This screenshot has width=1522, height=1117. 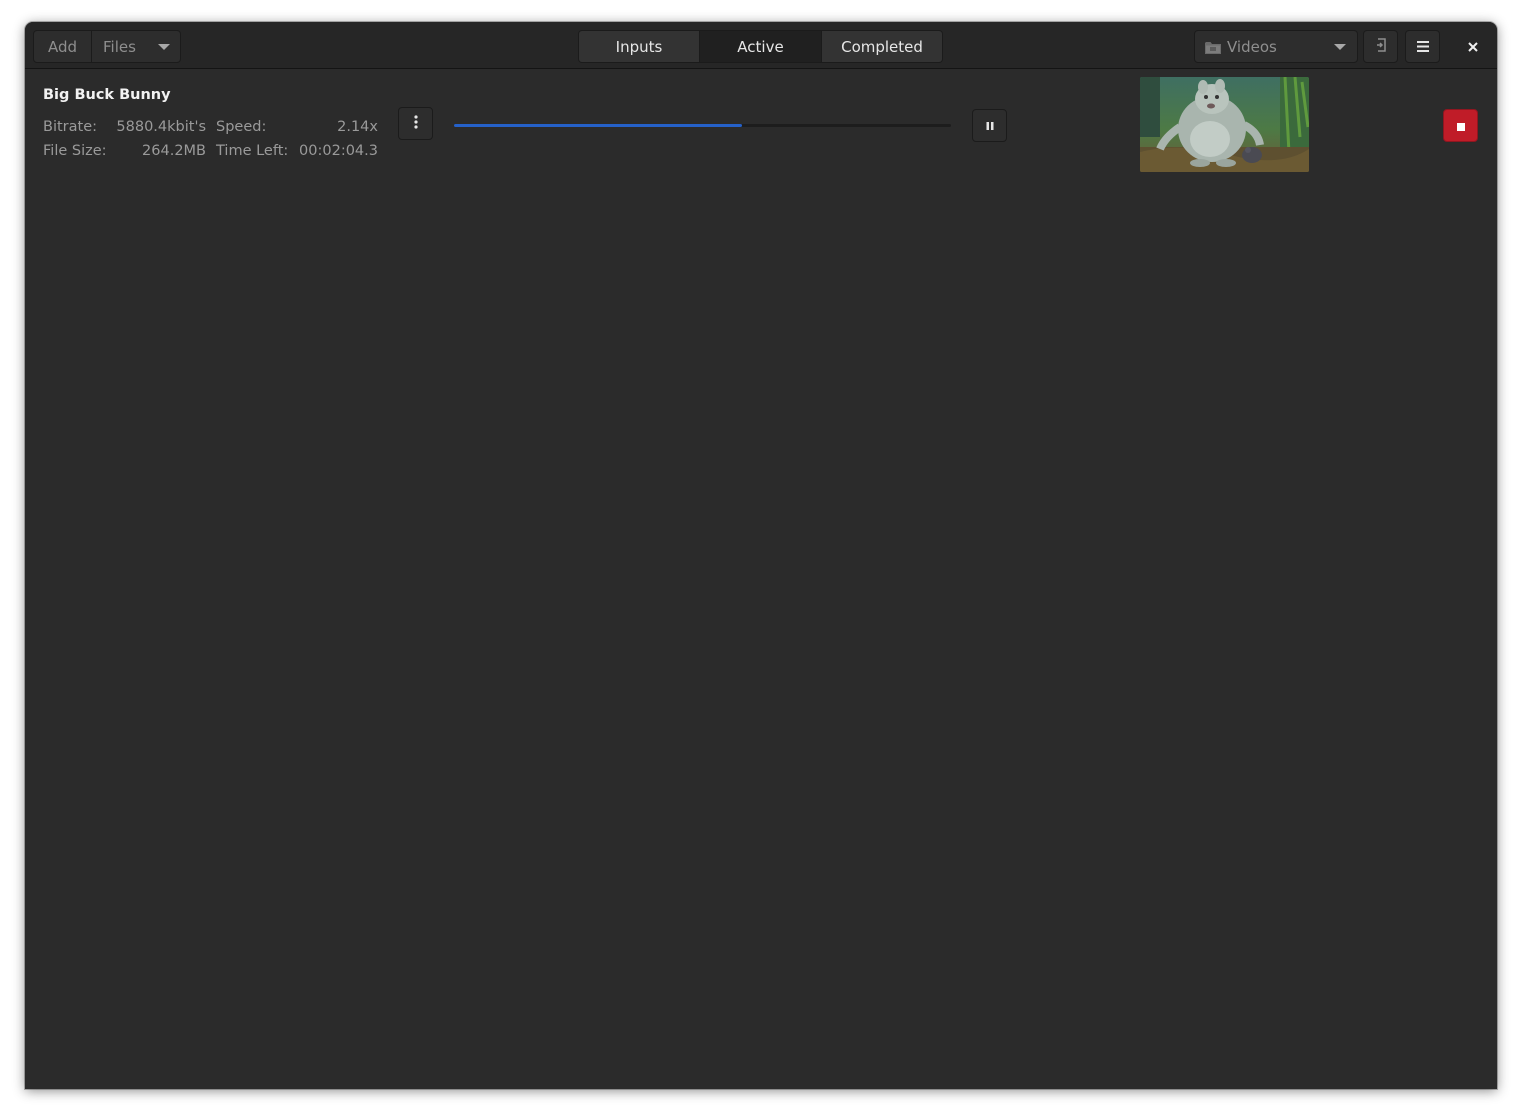 I want to click on item-options-button, so click(x=415, y=123).